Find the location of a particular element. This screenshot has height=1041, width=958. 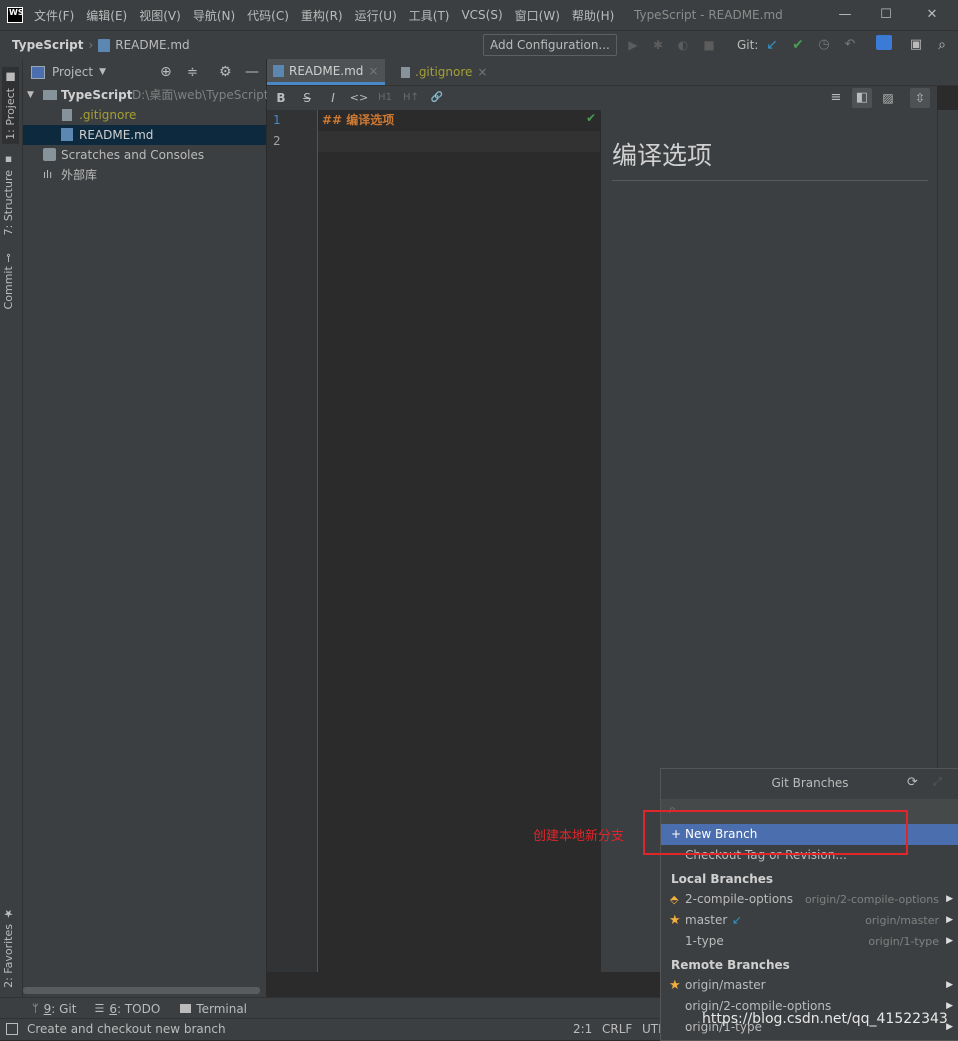

menu-edit: 编辑(E) is located at coordinates (106, 15).